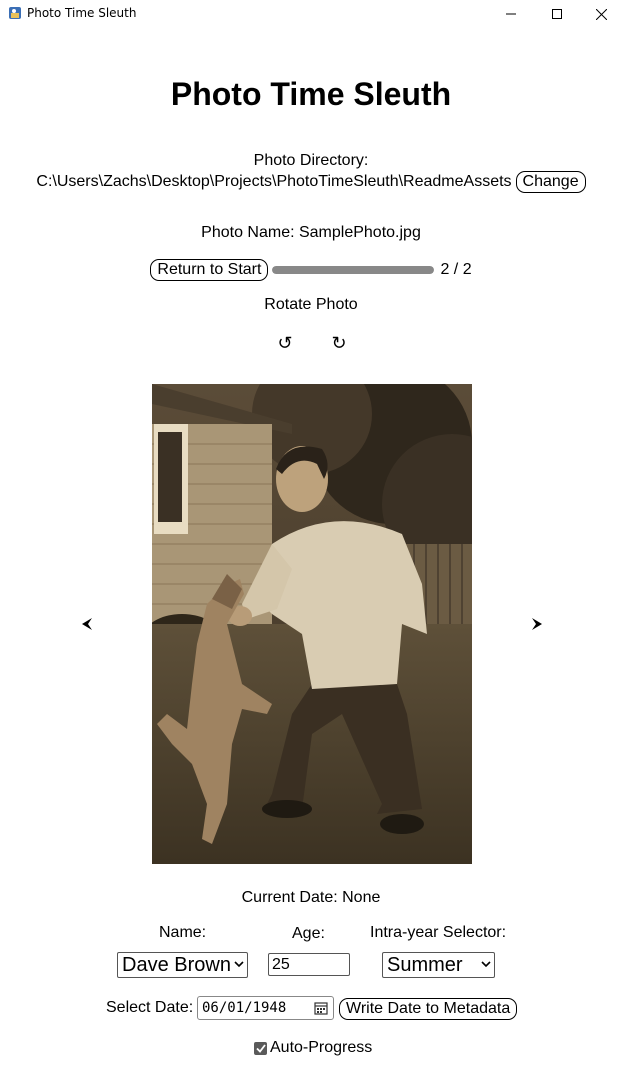  Describe the element at coordinates (425, 965) in the screenshot. I see `intra-year-select-value: Summer` at that location.